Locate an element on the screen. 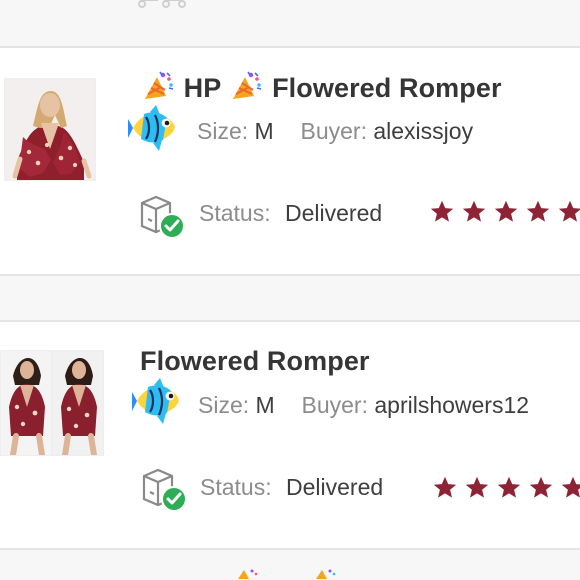 This screenshot has width=580, height=580. partial-icon-top is located at coordinates (163, 4).